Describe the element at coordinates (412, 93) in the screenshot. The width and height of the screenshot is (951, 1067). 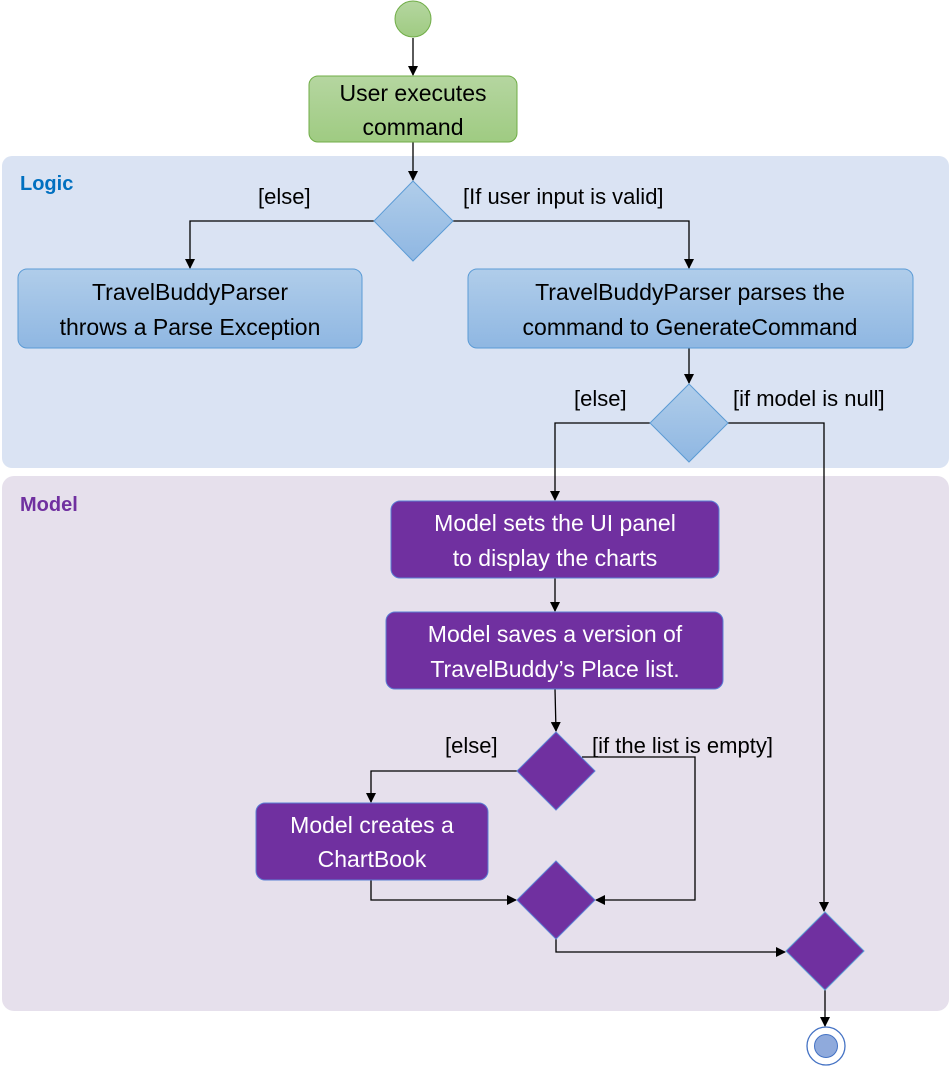
I see `svg-text: User executes` at that location.